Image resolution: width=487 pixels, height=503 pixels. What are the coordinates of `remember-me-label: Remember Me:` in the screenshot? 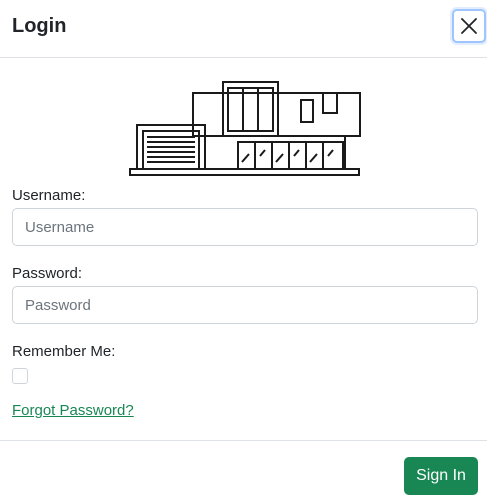 It's located at (64, 351).